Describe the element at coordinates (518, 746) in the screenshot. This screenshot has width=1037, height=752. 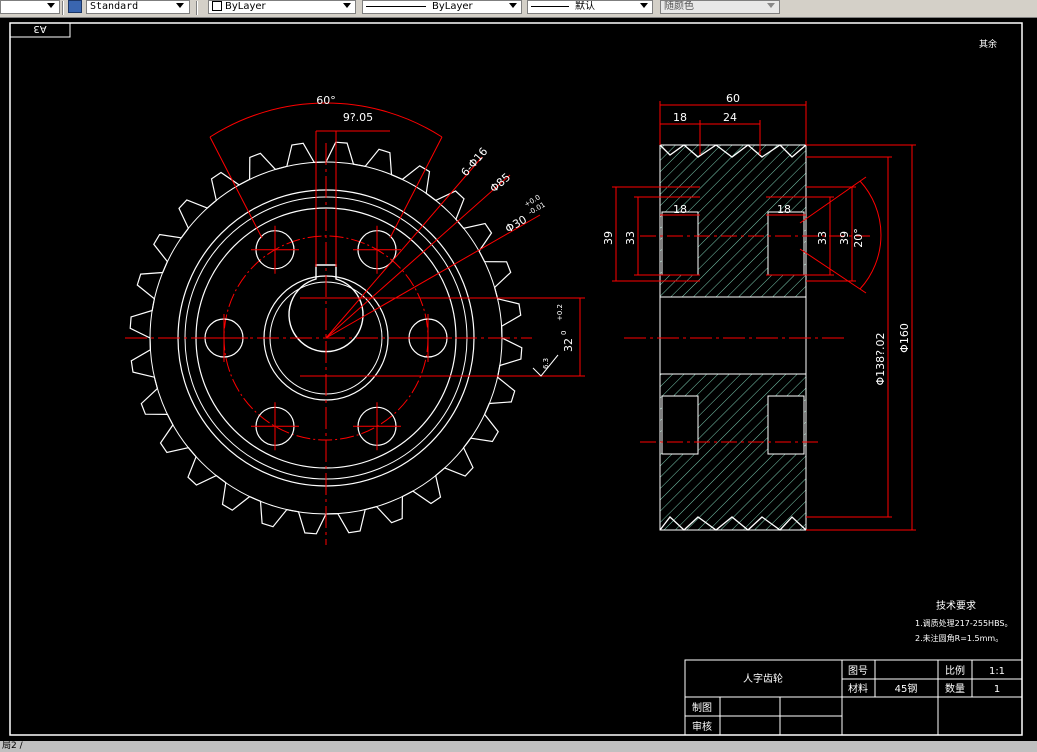
I see `layout-tabs: 局2 /` at that location.